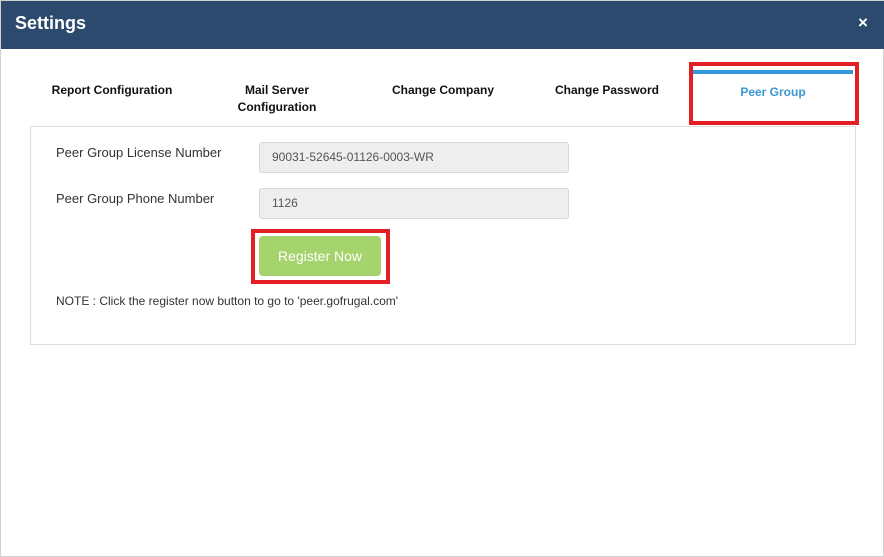 The image size is (884, 557). Describe the element at coordinates (112, 90) in the screenshot. I see `tab-report-configuration: Report Configuration` at that location.